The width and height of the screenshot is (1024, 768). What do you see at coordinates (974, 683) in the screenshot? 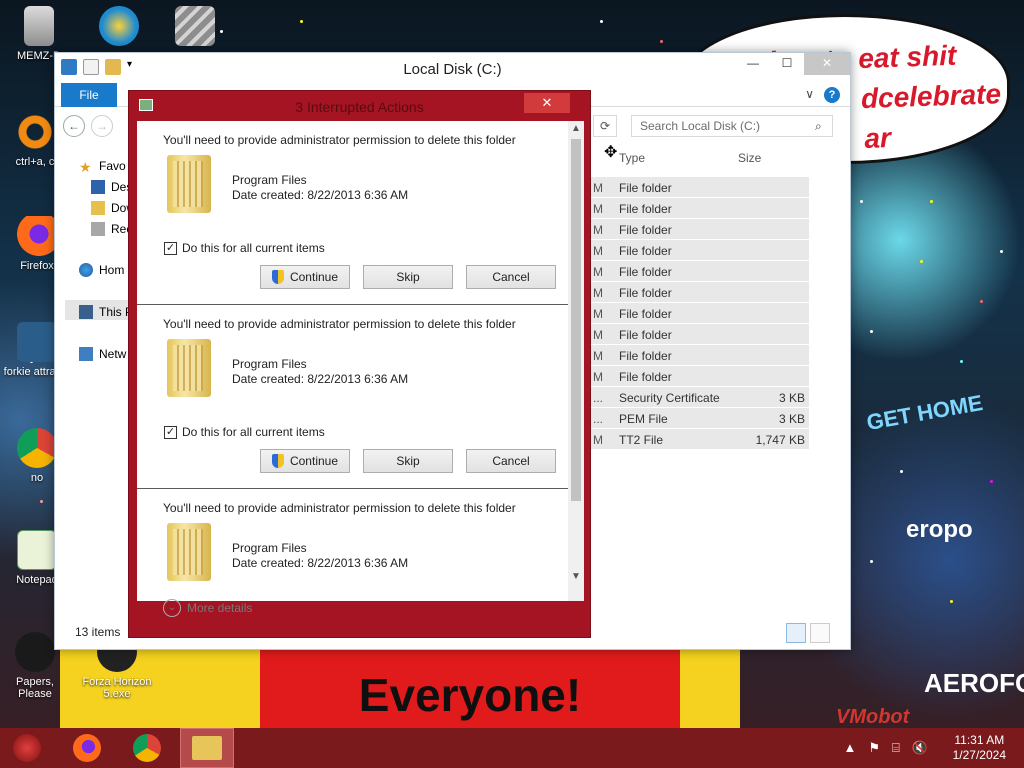
I see `sign-aerofos: AEROFOS` at bounding box center [974, 683].